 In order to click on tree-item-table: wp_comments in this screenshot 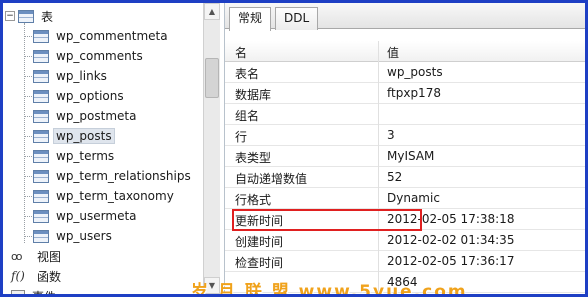, I will do `click(89, 56)`.